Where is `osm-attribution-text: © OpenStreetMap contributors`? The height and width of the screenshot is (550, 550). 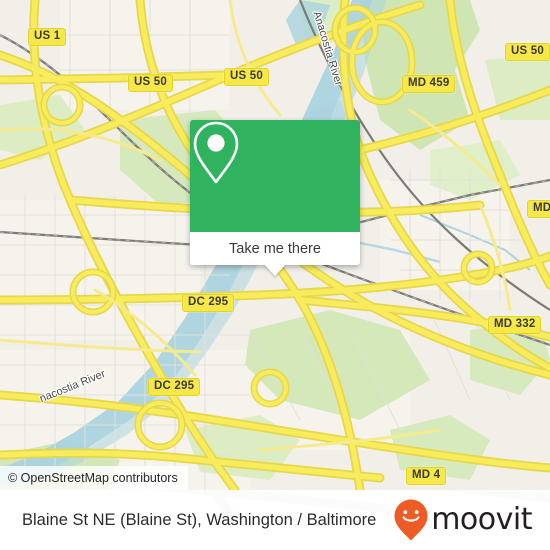 osm-attribution-text: © OpenStreetMap contributors is located at coordinates (93, 478).